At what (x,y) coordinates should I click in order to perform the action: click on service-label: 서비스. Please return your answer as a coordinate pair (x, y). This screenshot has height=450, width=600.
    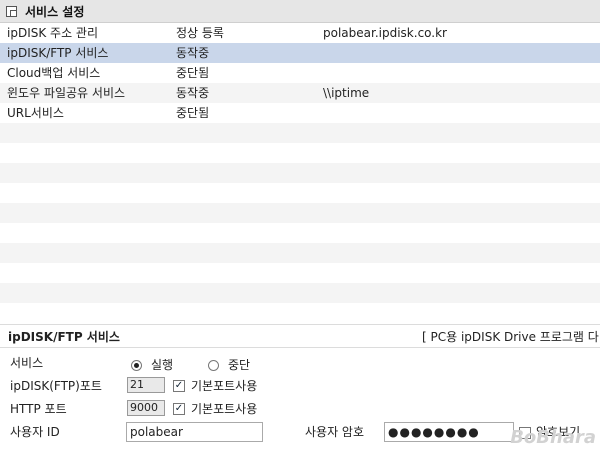
    Looking at the image, I should click on (27, 363).